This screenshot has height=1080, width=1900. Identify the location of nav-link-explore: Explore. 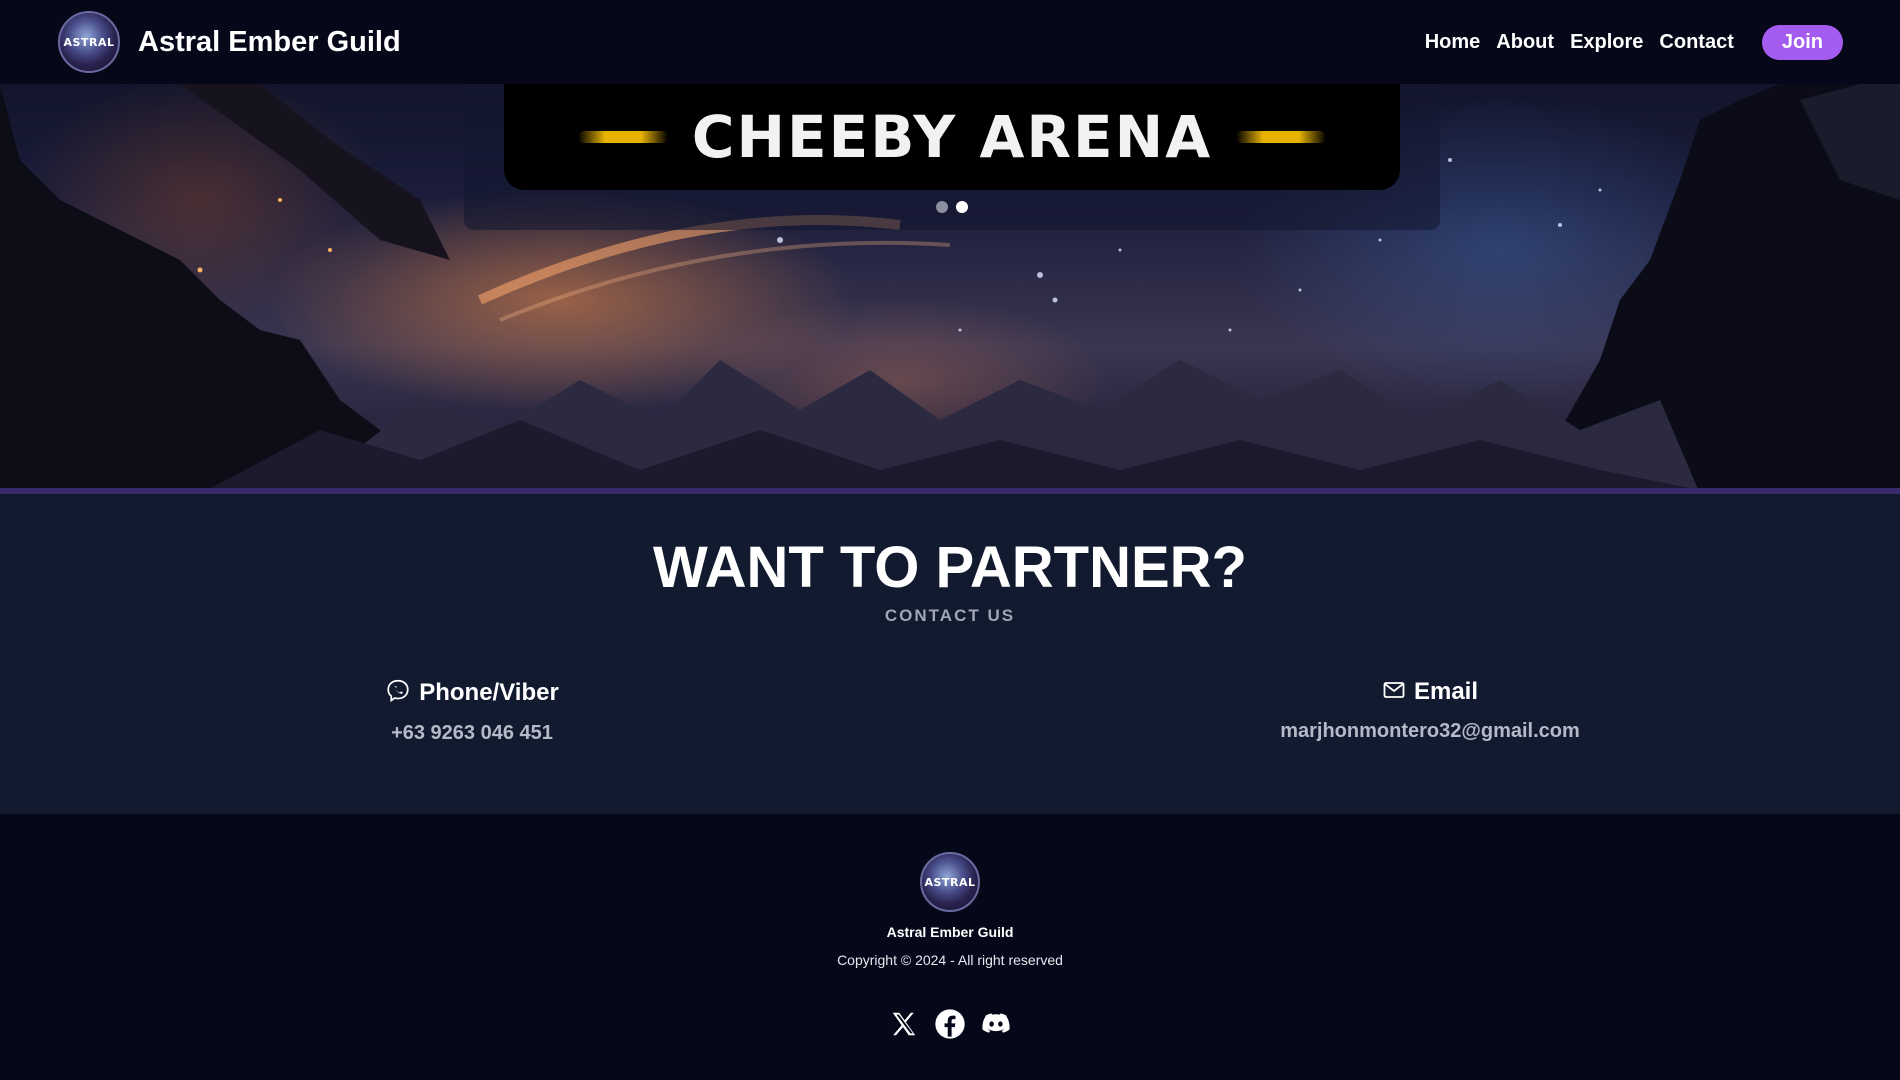
(1606, 42).